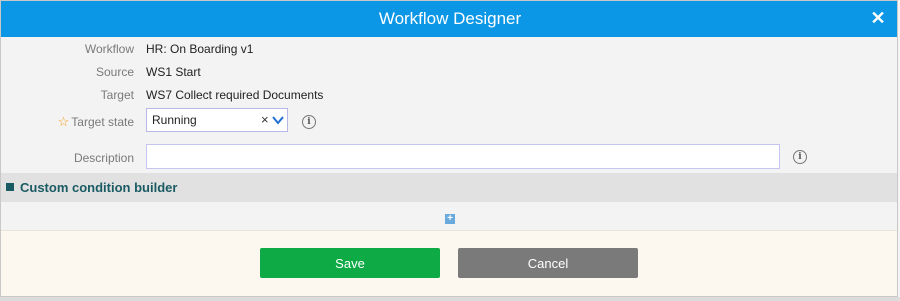 The image size is (900, 301). What do you see at coordinates (174, 120) in the screenshot?
I see `target-state-value: Running` at bounding box center [174, 120].